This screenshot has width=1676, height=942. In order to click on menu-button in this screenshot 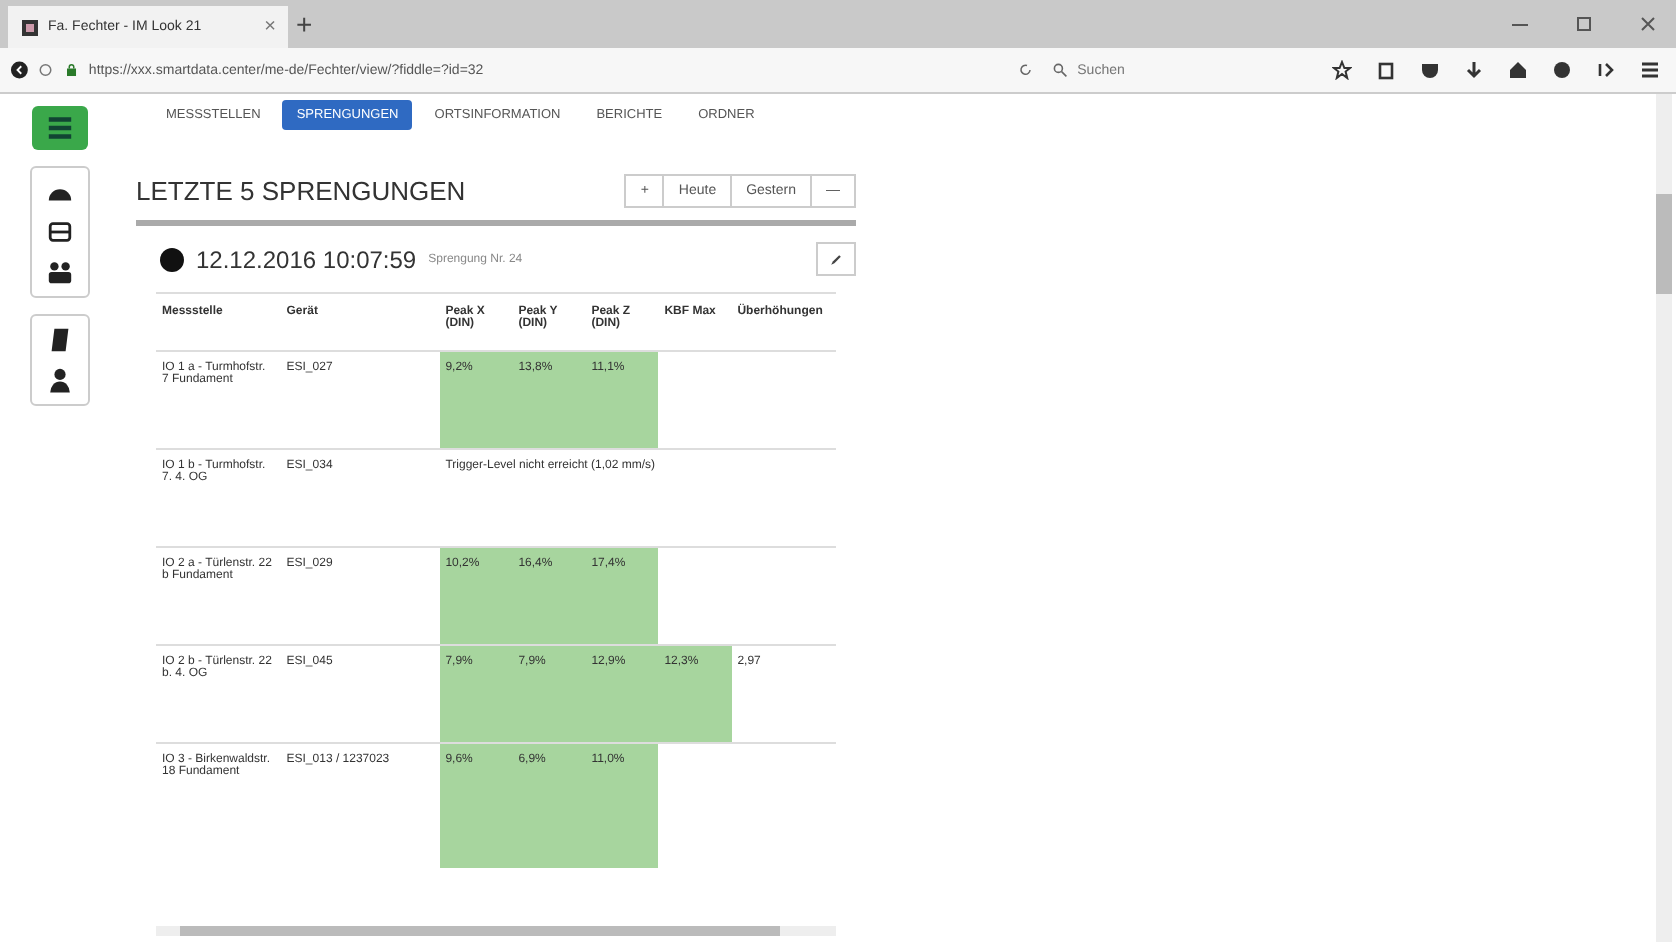, I will do `click(60, 128)`.